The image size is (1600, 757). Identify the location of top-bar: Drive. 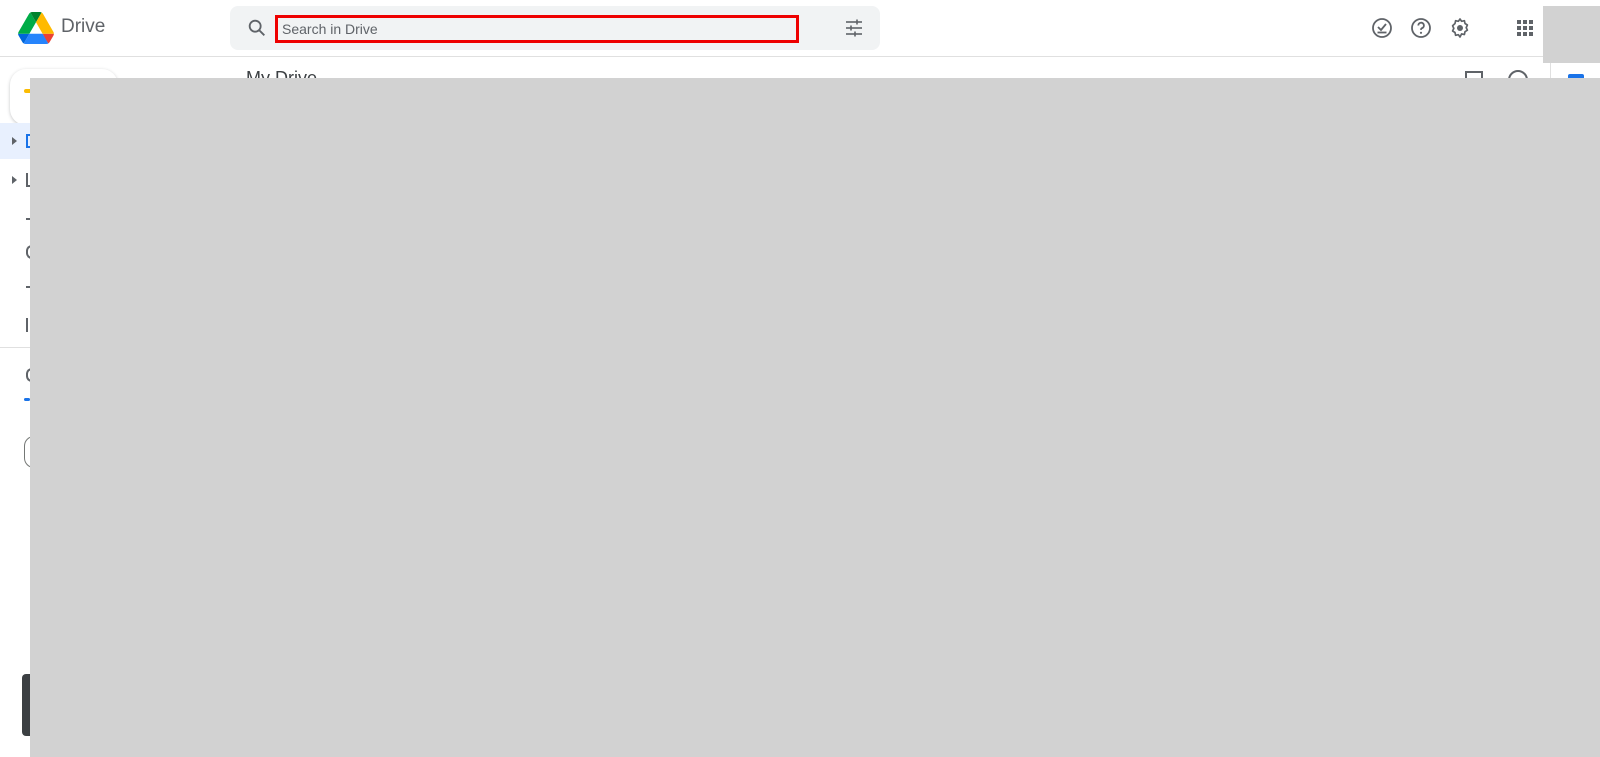
(800, 28).